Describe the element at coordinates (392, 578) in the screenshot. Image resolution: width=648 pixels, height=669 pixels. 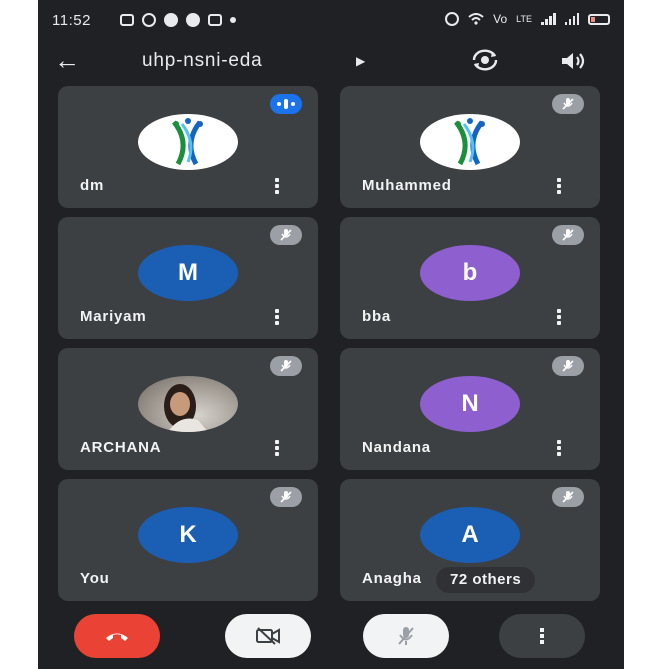
I see `participant-name: Anagha` at that location.